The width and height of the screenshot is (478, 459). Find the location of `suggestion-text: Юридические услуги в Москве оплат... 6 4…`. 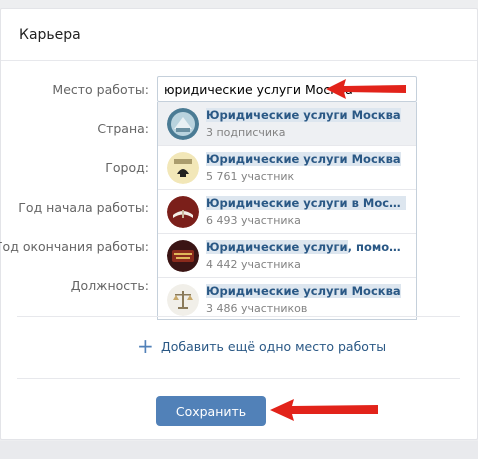

suggestion-text: Юридические услуги в Москве оплат... 6 4… is located at coordinates (306, 211).